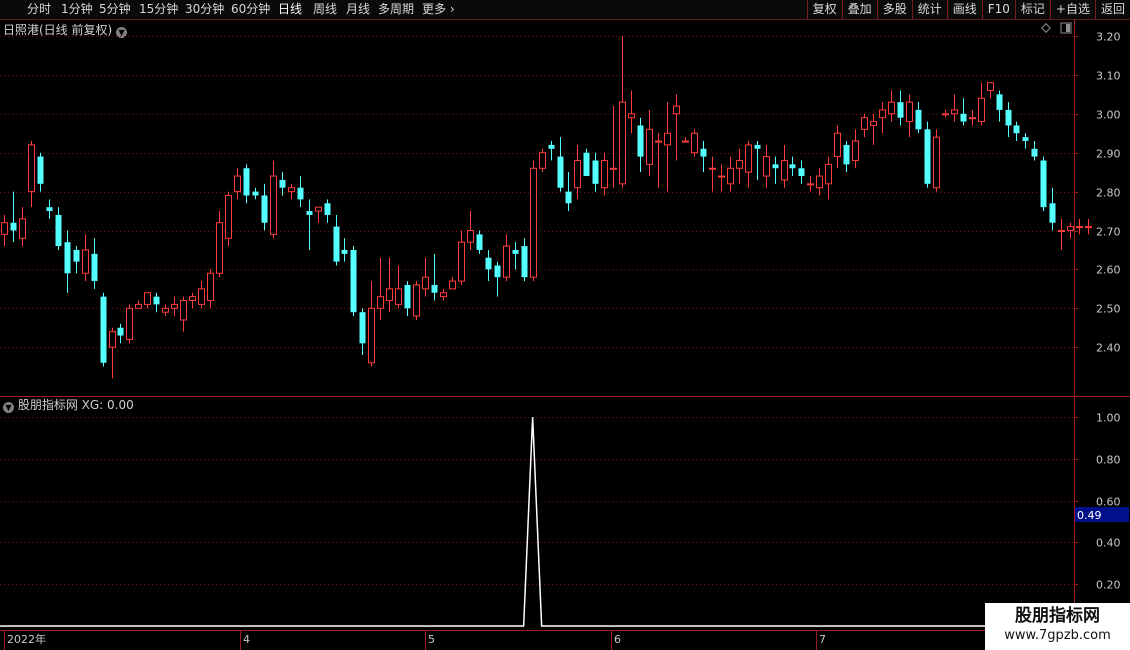 The width and height of the screenshot is (1130, 650). What do you see at coordinates (1108, 309) in the screenshot?
I see `price-tick-label: 2.50` at bounding box center [1108, 309].